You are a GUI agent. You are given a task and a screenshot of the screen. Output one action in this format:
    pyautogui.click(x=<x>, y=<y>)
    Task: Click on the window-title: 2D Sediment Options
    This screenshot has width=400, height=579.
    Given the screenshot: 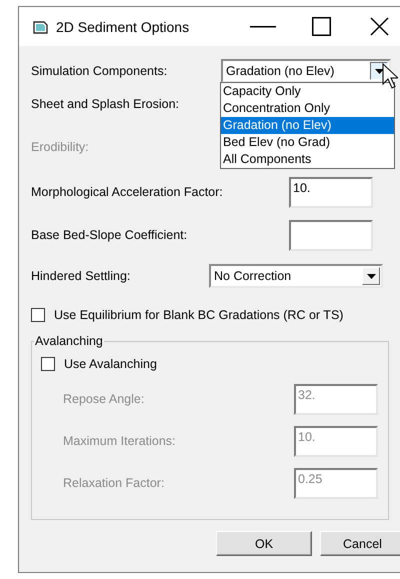 What is the action you would take?
    pyautogui.click(x=123, y=26)
    